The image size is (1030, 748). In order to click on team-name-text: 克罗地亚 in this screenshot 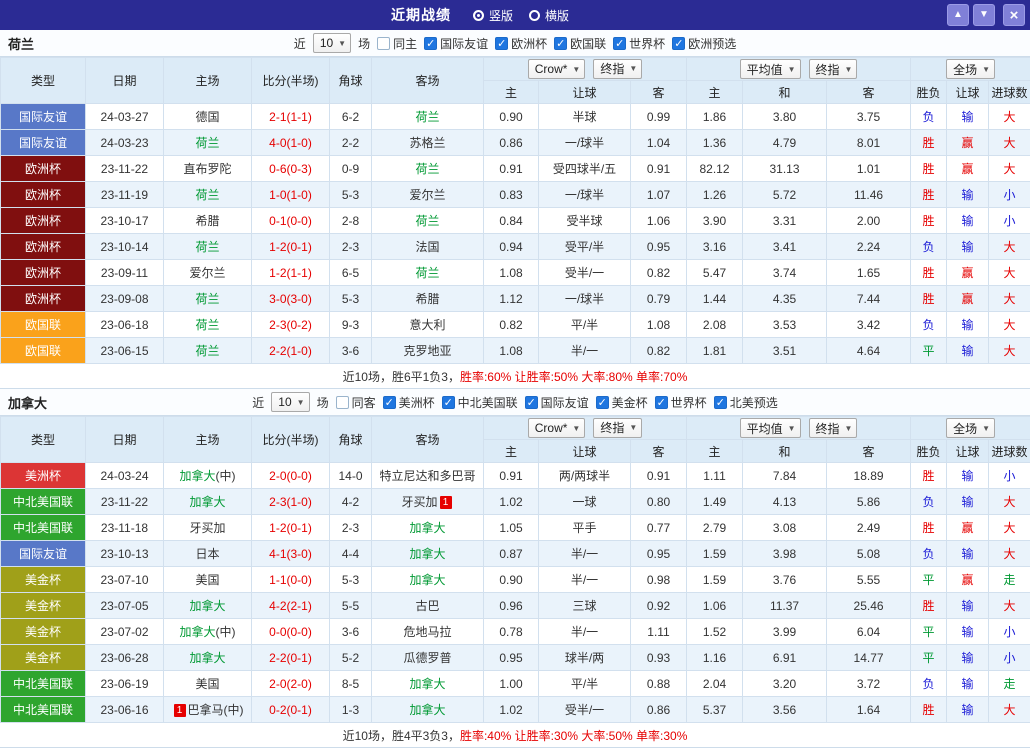, I will do `click(427, 351)`.